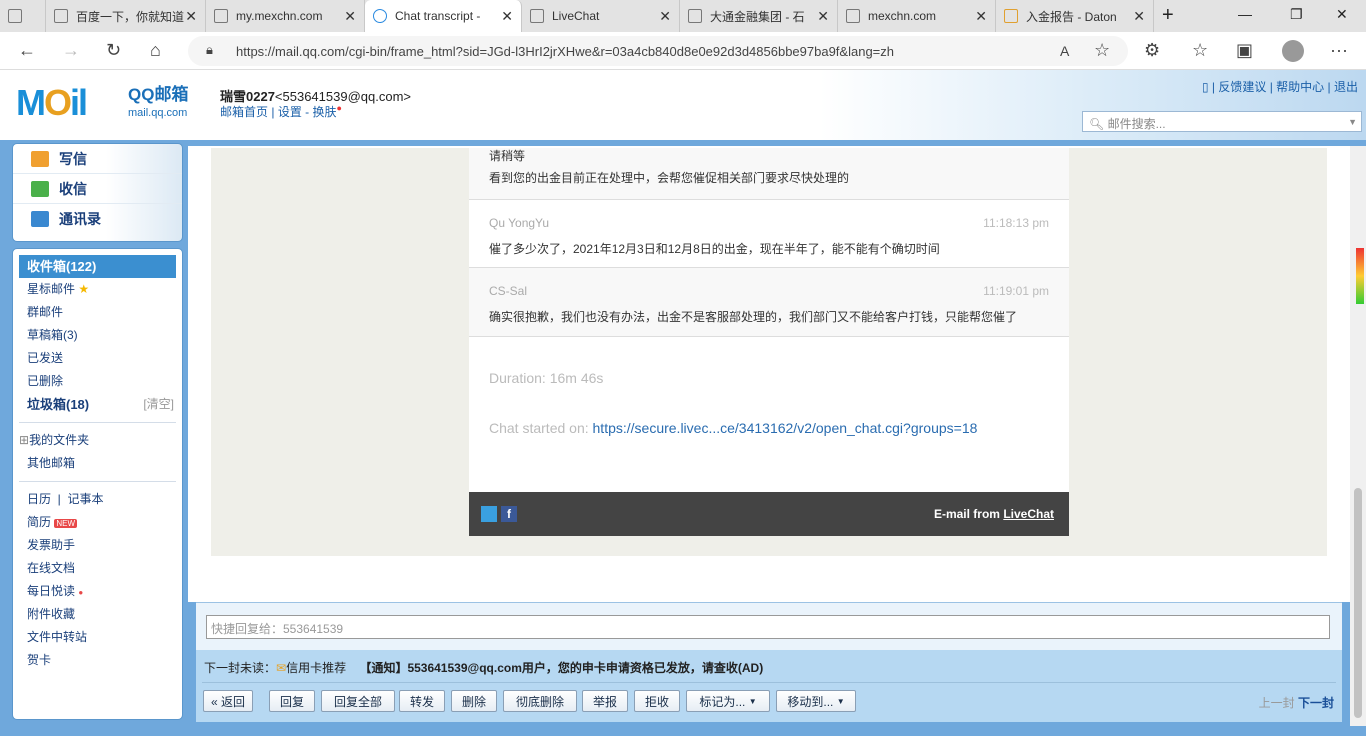  Describe the element at coordinates (1296, 702) in the screenshot. I see `pager: 上一封 下一封` at that location.